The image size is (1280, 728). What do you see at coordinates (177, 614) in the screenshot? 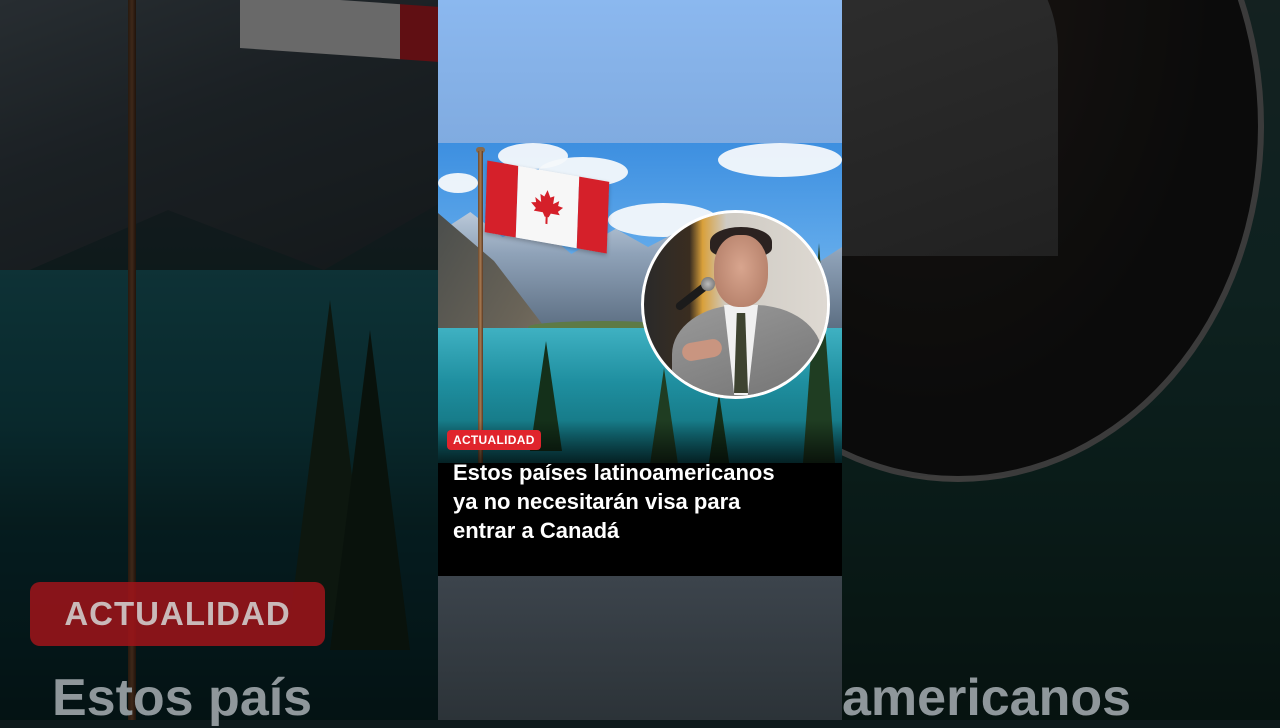
I see `background-category-badge: ACTUALIDAD` at bounding box center [177, 614].